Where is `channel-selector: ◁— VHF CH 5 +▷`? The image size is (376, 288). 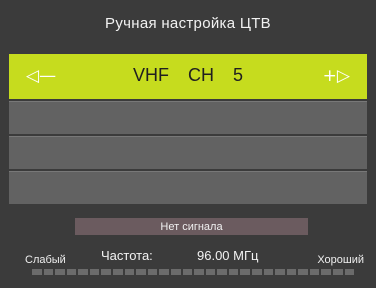
channel-selector: ◁— VHF CH 5 +▷ is located at coordinates (188, 76).